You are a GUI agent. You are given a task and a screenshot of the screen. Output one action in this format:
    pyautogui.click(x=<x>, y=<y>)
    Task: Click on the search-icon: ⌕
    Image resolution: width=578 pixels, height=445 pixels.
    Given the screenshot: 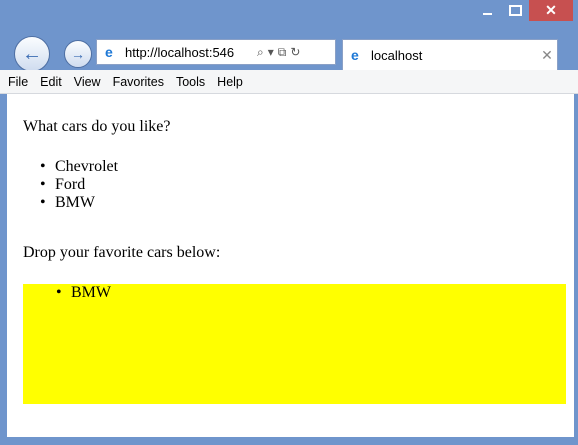 What is the action you would take?
    pyautogui.click(x=260, y=52)
    